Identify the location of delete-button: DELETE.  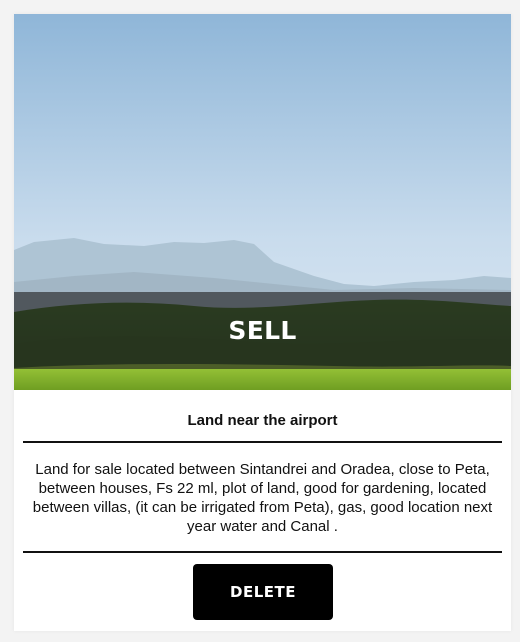
(263, 592).